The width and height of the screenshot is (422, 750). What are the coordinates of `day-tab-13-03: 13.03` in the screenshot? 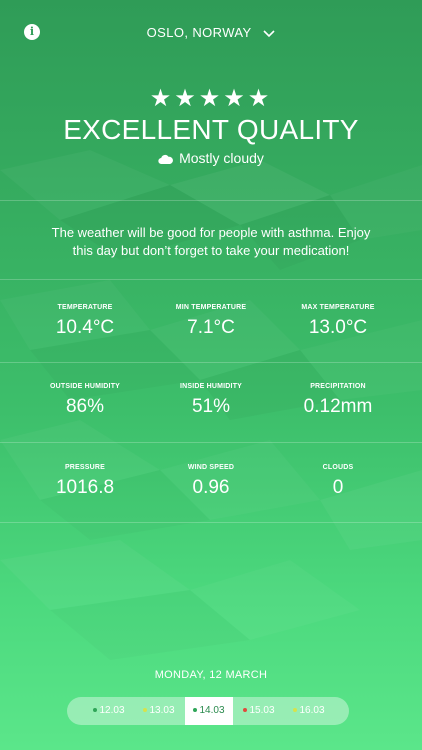 It's located at (159, 711).